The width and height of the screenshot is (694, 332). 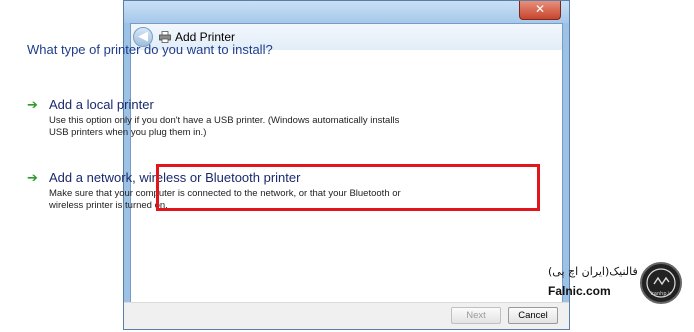 I want to click on watermark-text-fa: فالنیک(ایران اچ پی), so click(x=593, y=271).